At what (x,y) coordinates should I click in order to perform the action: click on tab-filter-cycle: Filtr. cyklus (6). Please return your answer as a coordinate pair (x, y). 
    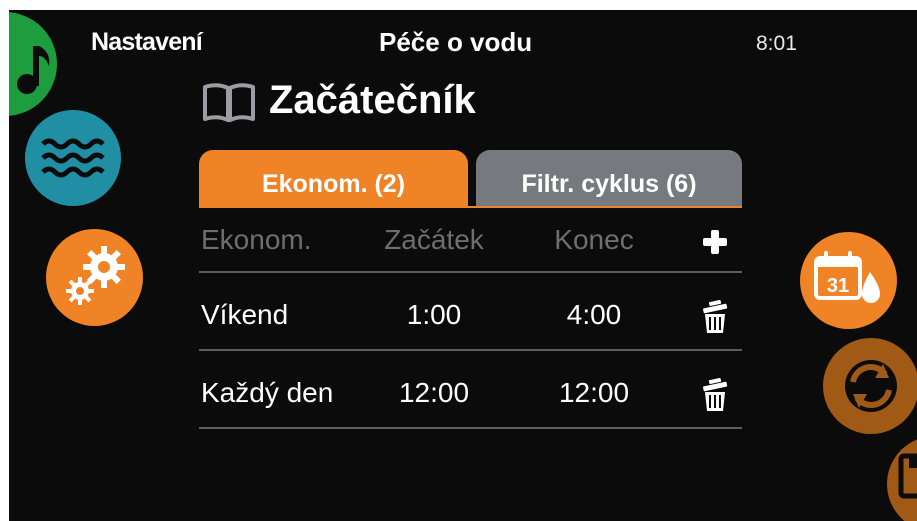
    Looking at the image, I should click on (609, 178).